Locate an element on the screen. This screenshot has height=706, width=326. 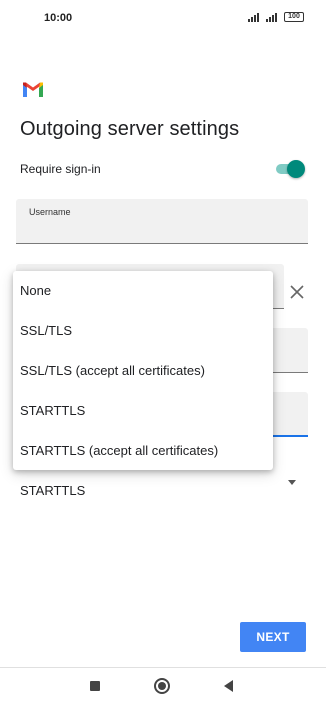
username-label: Username is located at coordinates (50, 212).